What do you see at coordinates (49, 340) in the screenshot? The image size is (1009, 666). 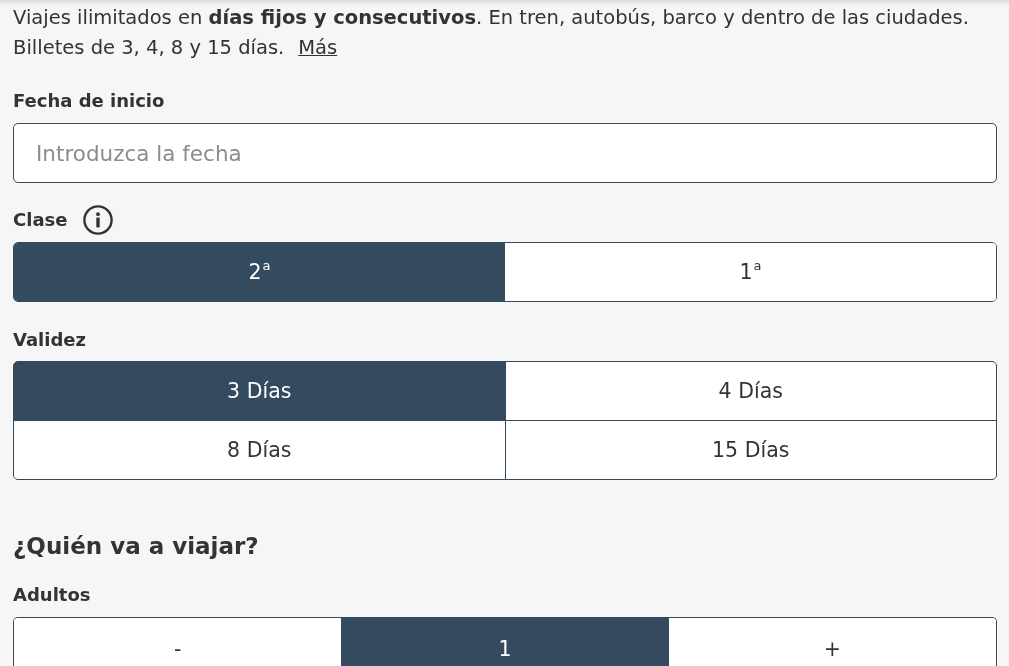 I see `field-label: Validez` at bounding box center [49, 340].